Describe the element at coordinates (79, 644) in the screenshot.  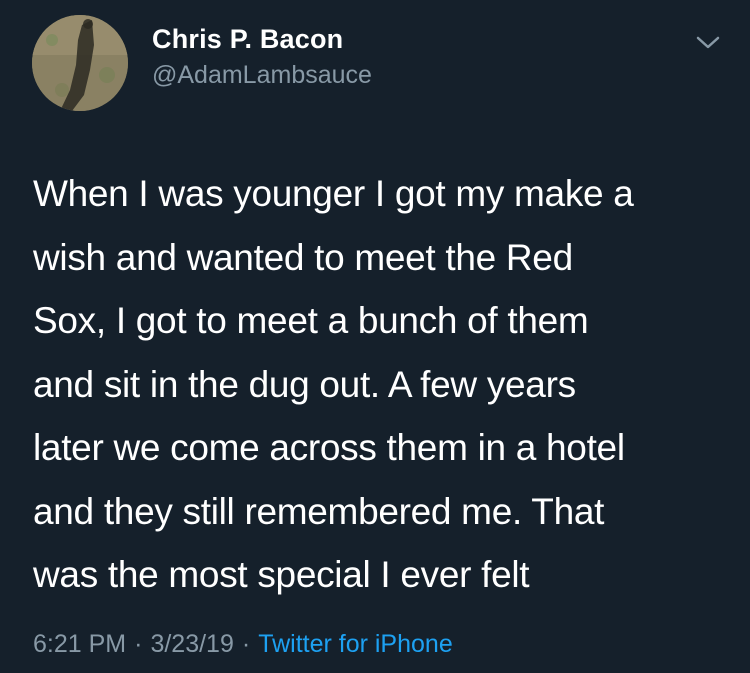
I see `tweet-time: 6:21 PM` at that location.